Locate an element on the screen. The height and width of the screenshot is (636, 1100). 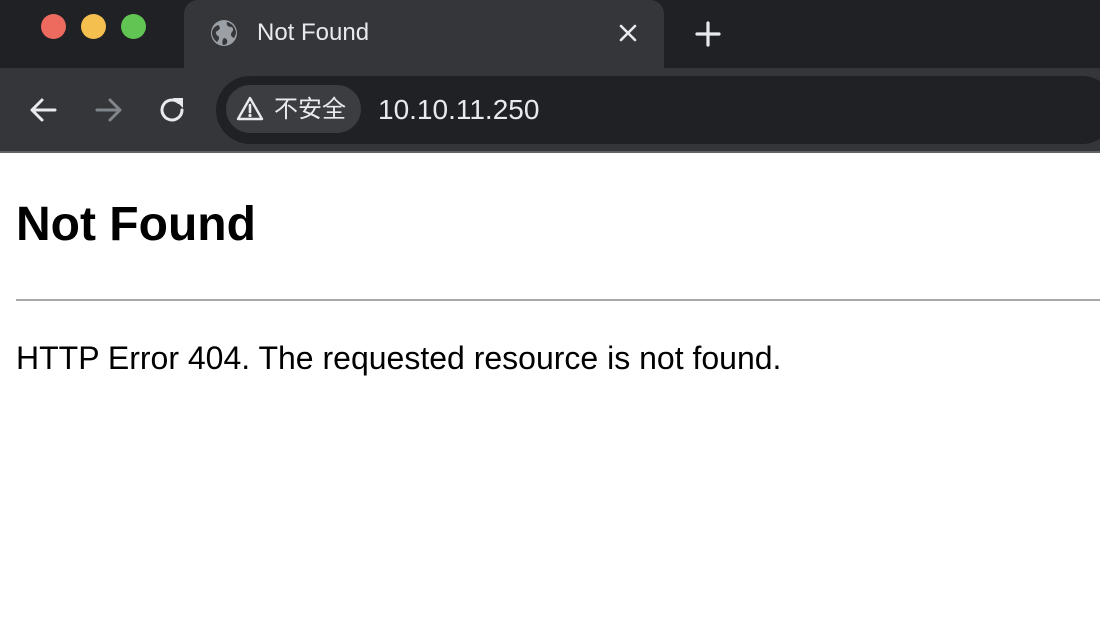
reload-button is located at coordinates (172, 110).